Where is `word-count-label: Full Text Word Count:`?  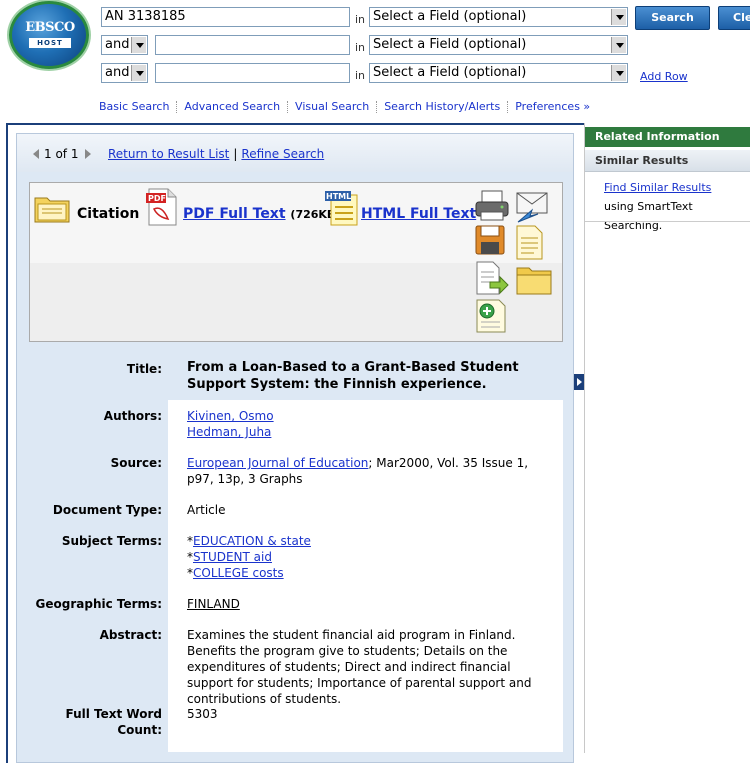
word-count-label: Full Text Word Count: is located at coordinates (114, 722).